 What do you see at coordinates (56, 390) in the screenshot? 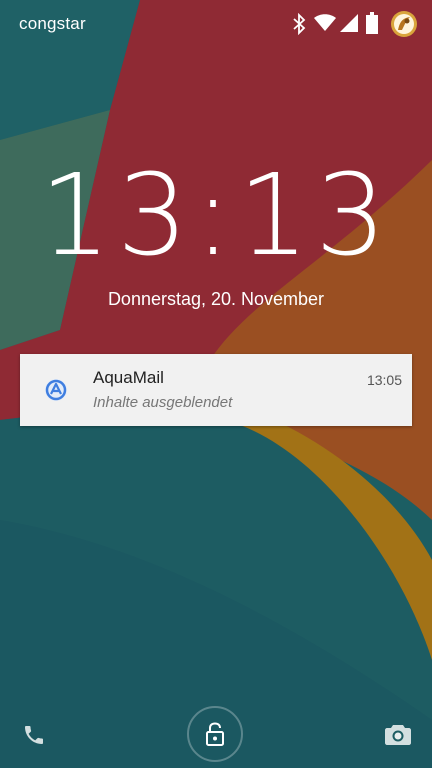
I see `aquamail-icon` at bounding box center [56, 390].